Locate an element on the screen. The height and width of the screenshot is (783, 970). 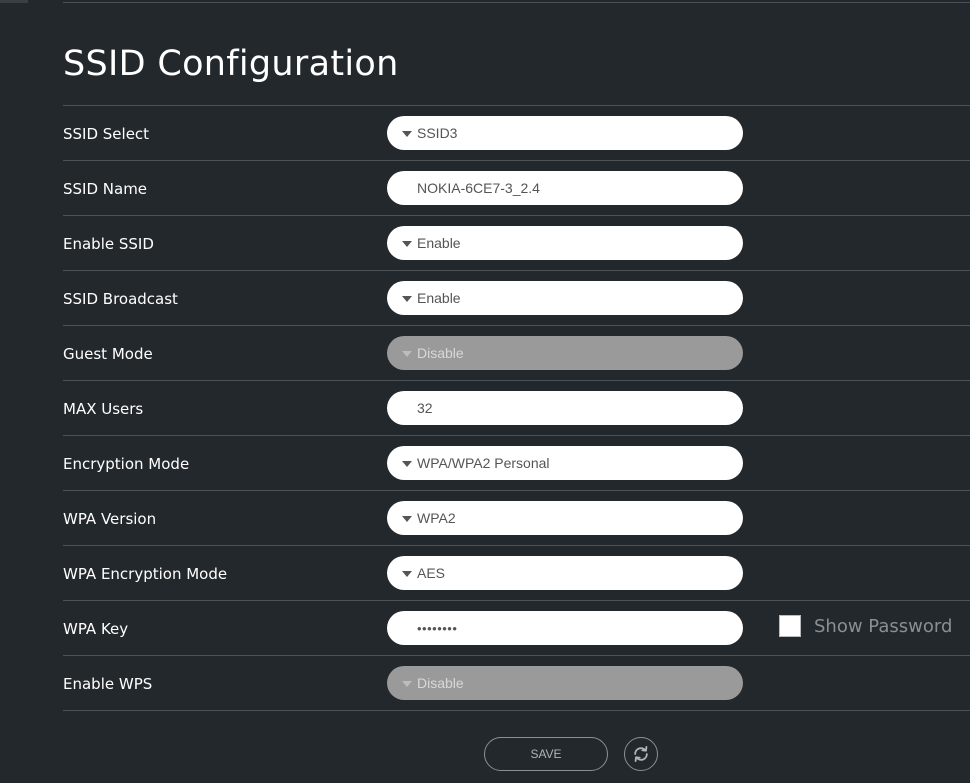
max-users-value: 32 is located at coordinates (425, 408).